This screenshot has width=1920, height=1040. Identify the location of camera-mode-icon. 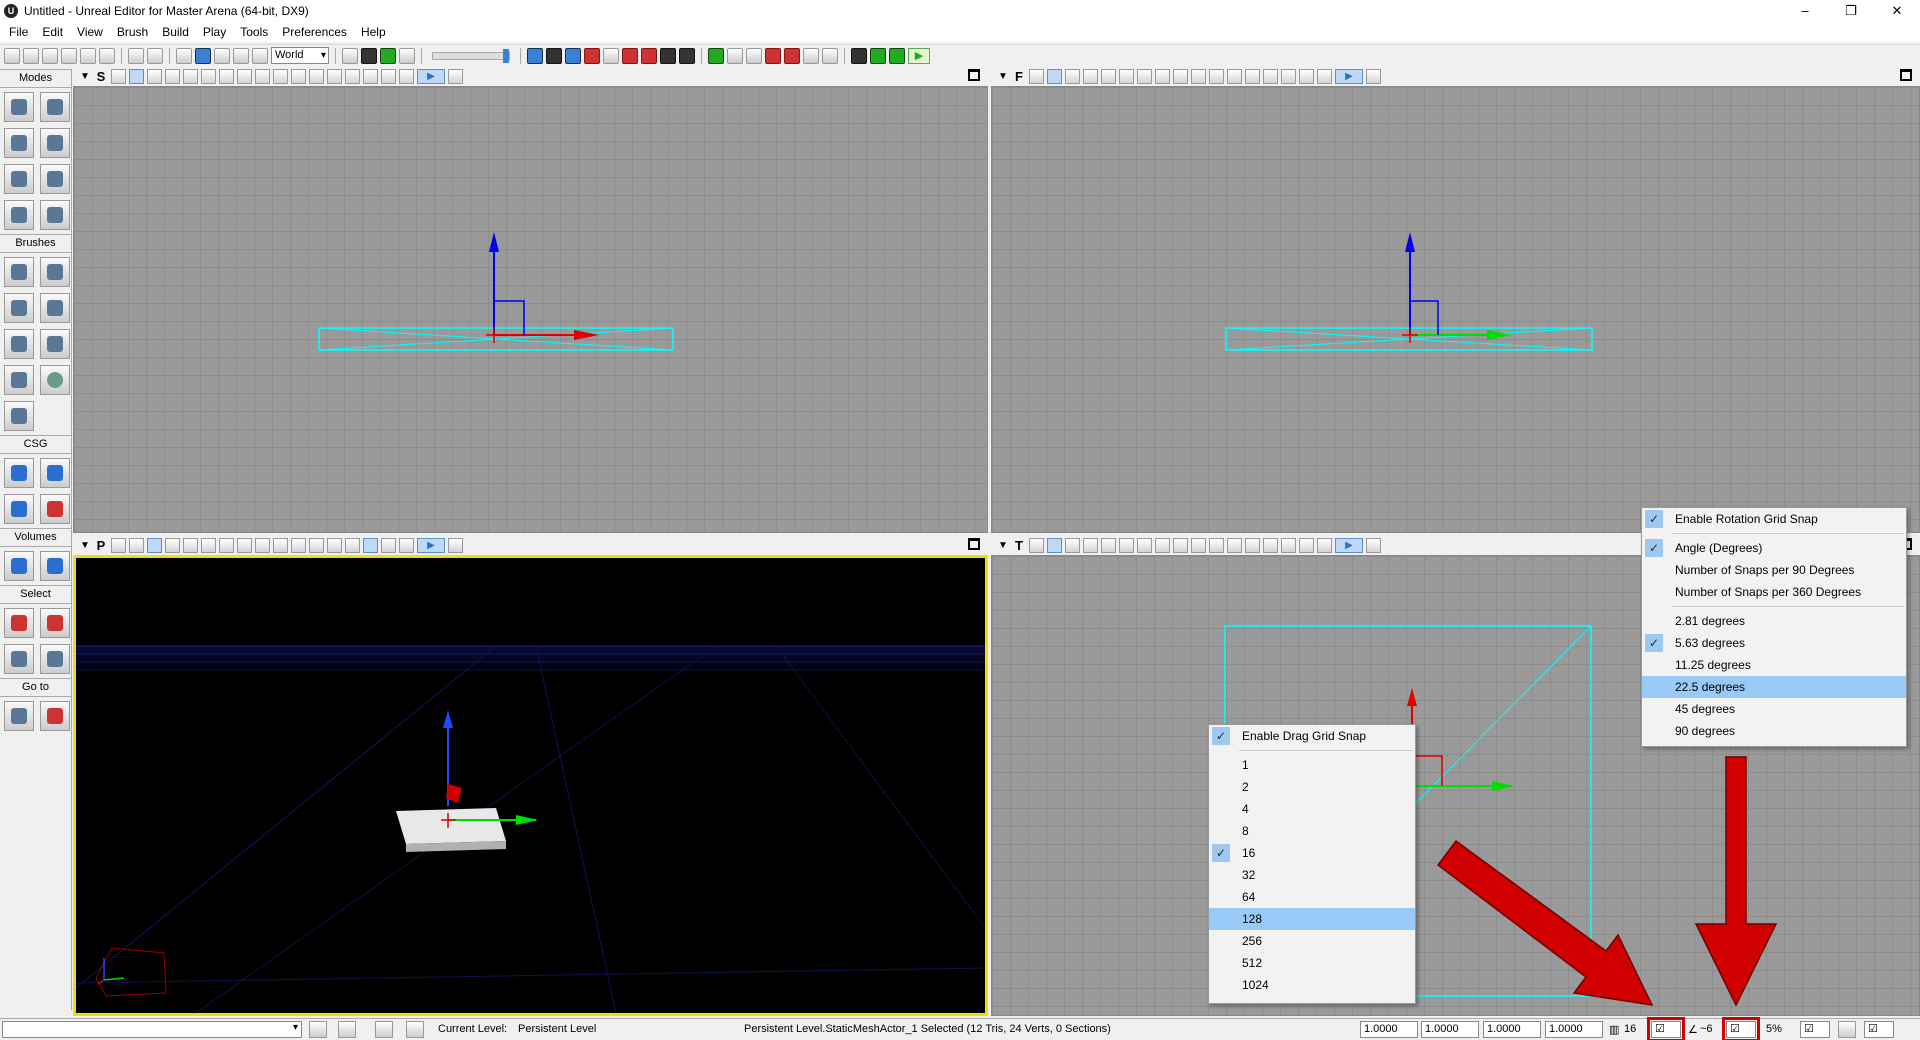
(19, 107).